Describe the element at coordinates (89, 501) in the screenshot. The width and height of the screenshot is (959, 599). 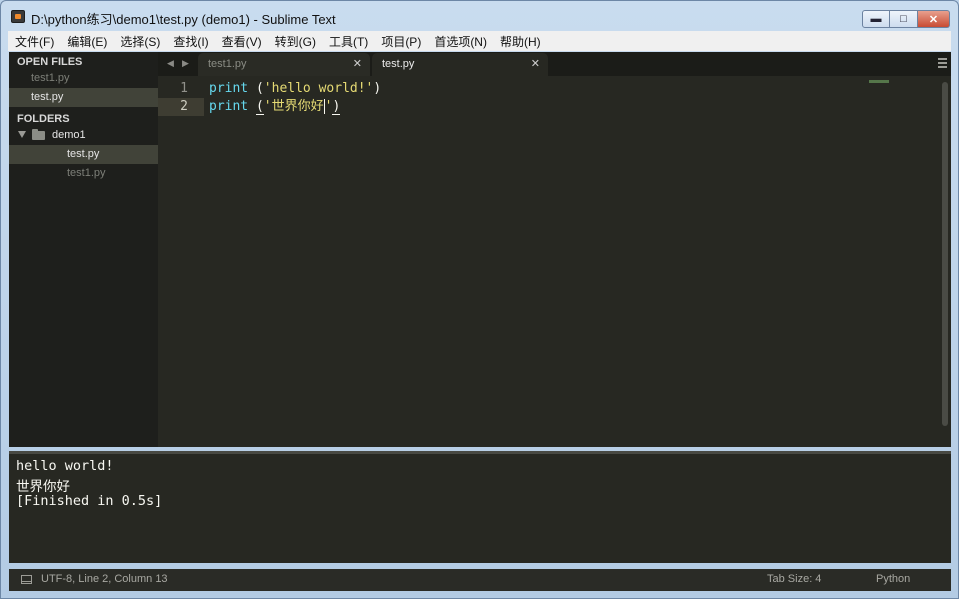
I see `output-line: [Finished in 0.5s]` at that location.